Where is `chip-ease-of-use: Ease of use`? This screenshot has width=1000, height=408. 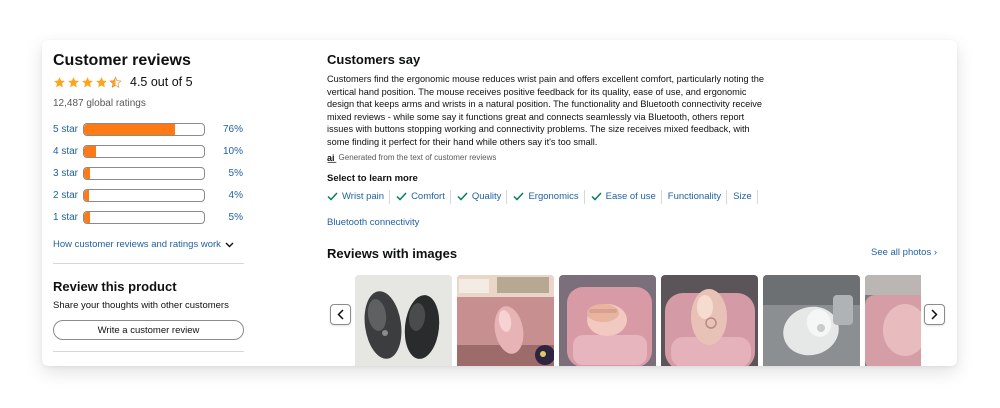 chip-ease-of-use: Ease of use is located at coordinates (626, 196).